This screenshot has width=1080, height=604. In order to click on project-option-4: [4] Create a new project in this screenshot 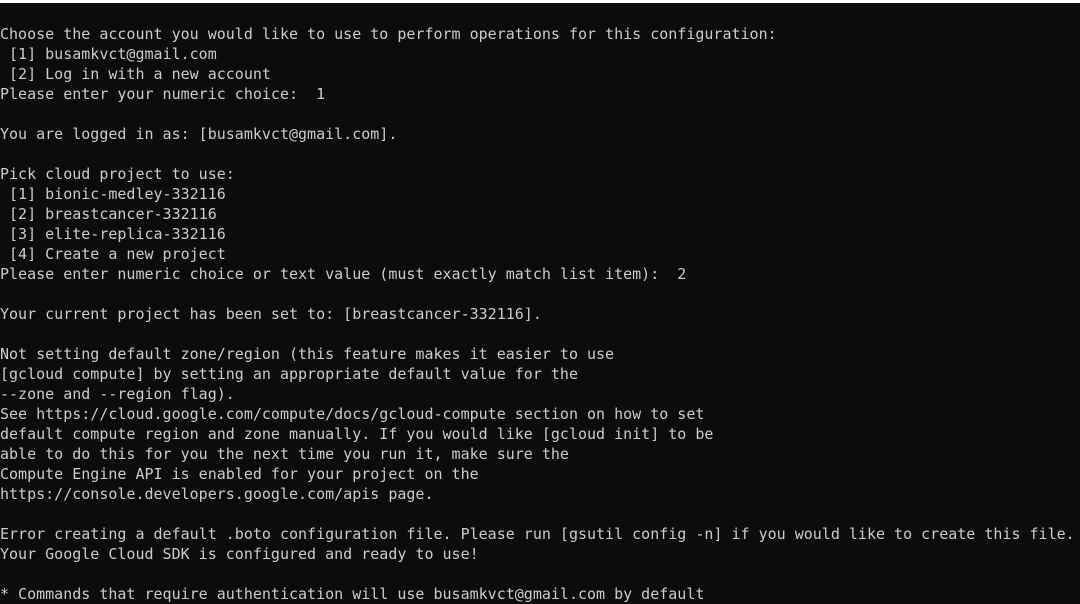, I will do `click(113, 254)`.